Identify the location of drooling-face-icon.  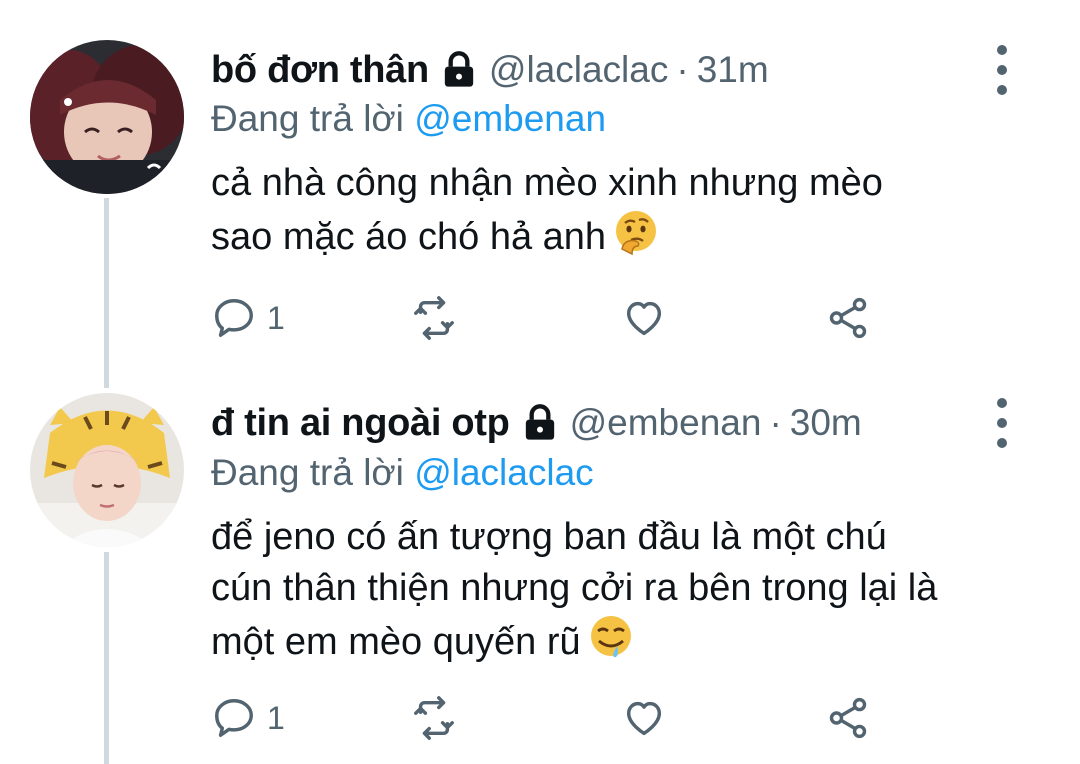
(610, 637).